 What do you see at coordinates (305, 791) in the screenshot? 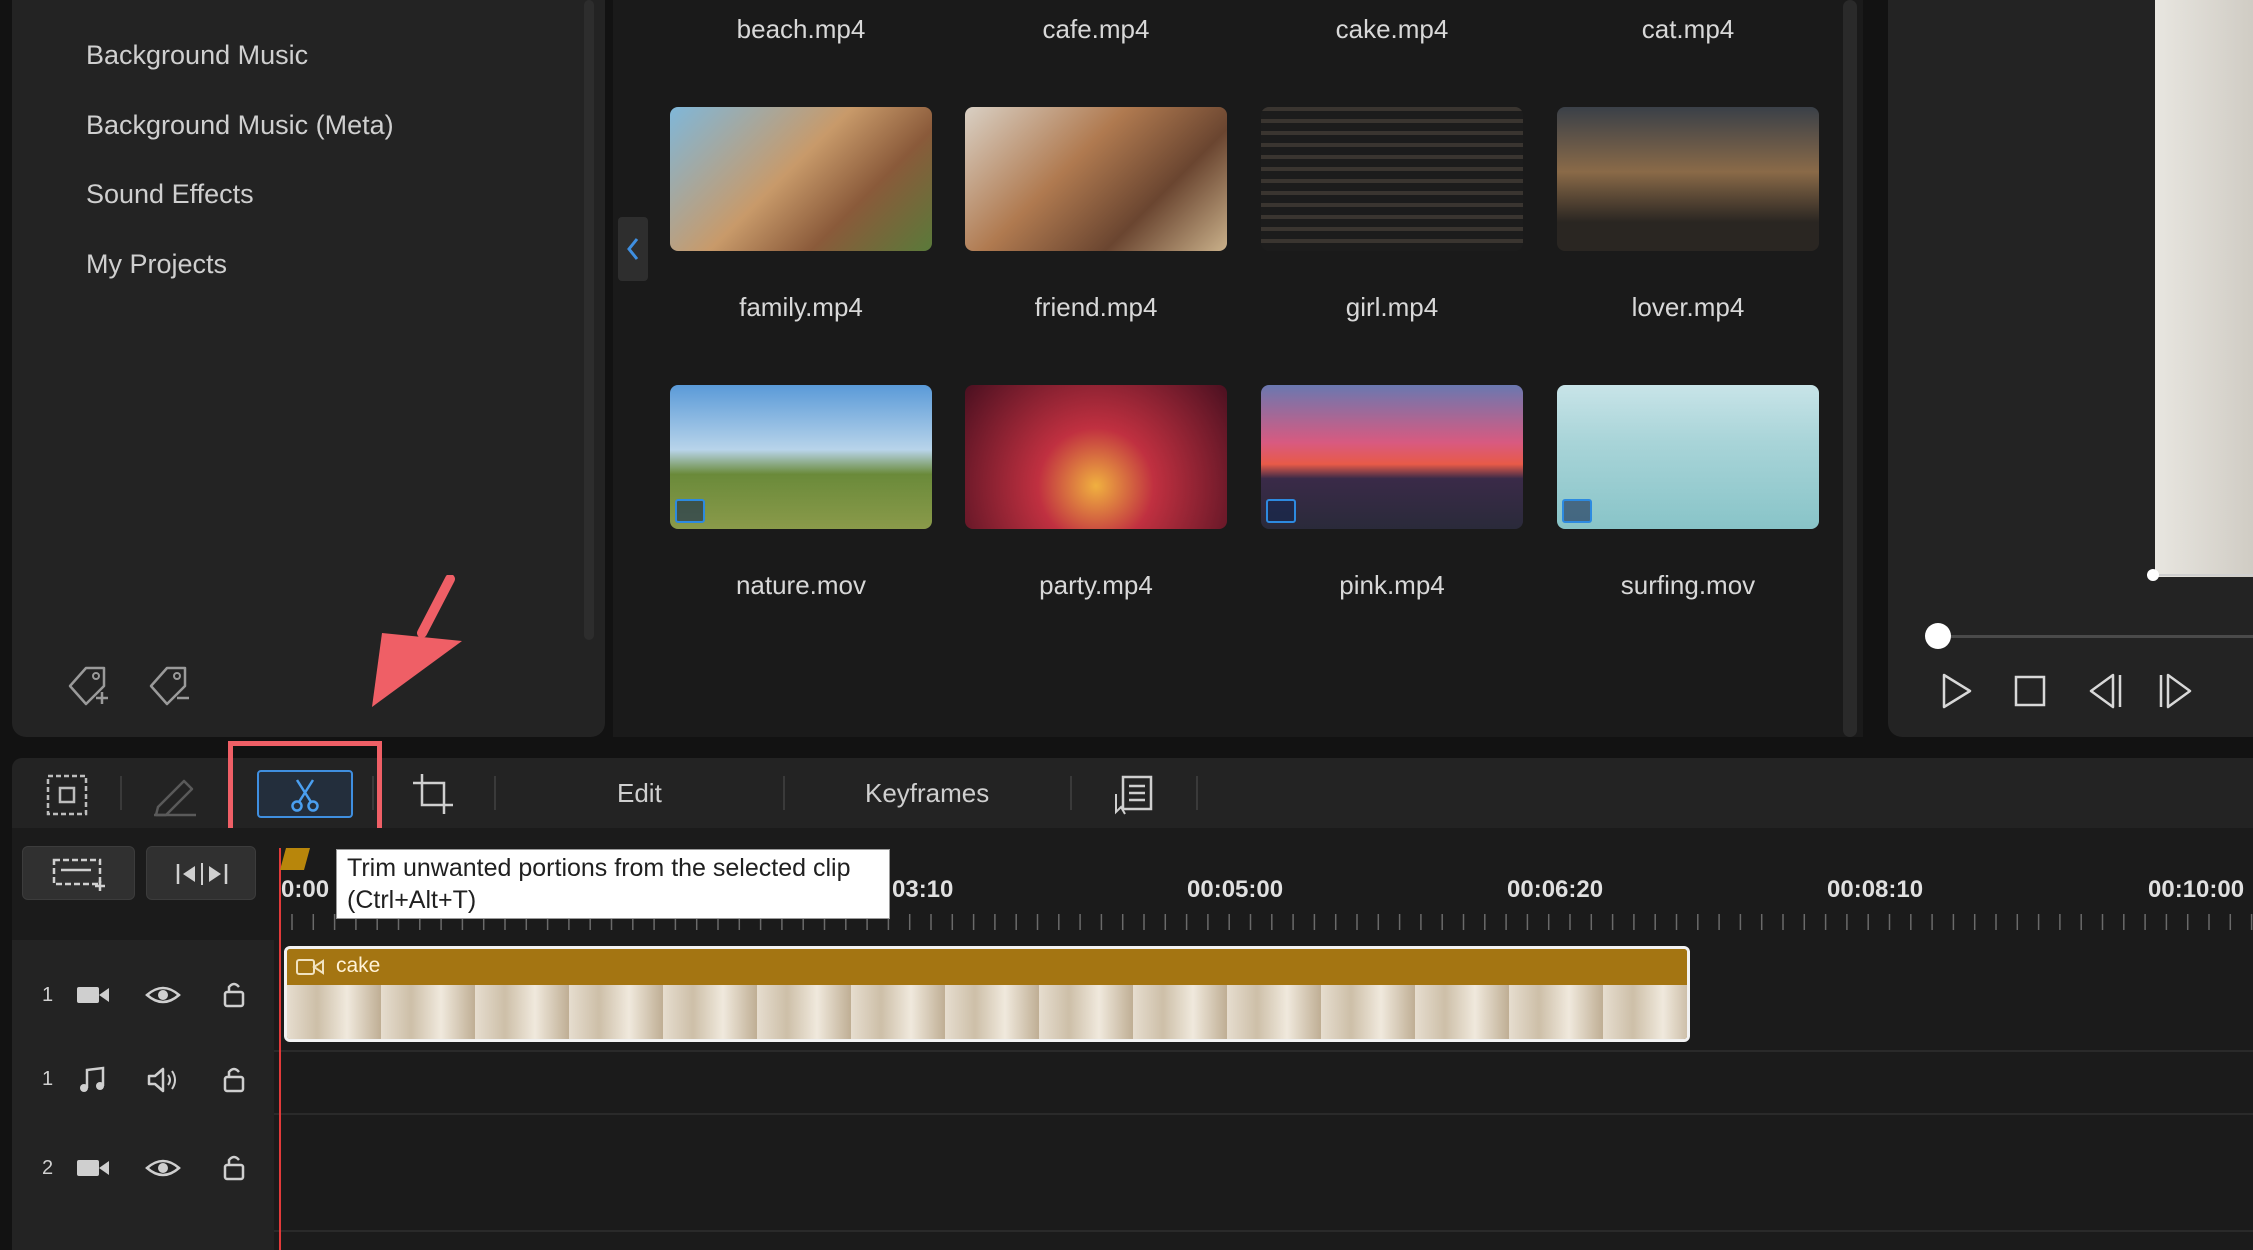
I see `trim-button-highlight` at bounding box center [305, 791].